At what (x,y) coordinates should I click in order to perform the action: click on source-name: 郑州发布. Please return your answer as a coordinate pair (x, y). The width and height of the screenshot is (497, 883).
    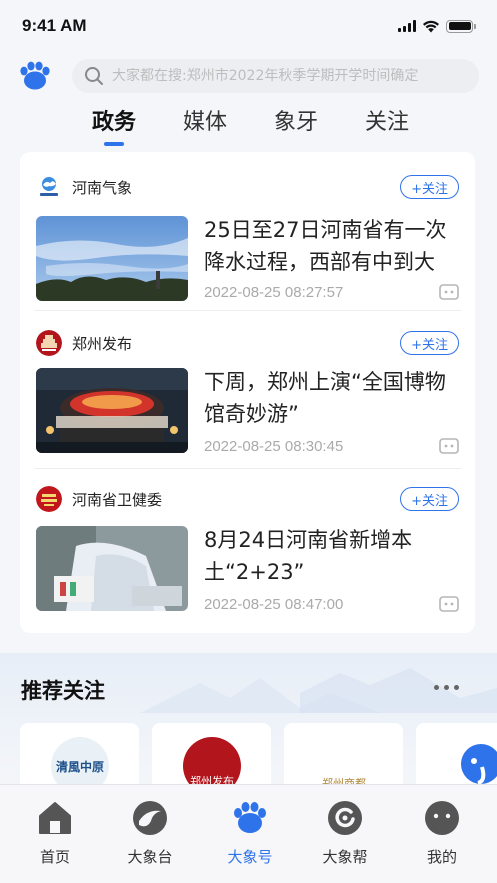
    Looking at the image, I should click on (236, 343).